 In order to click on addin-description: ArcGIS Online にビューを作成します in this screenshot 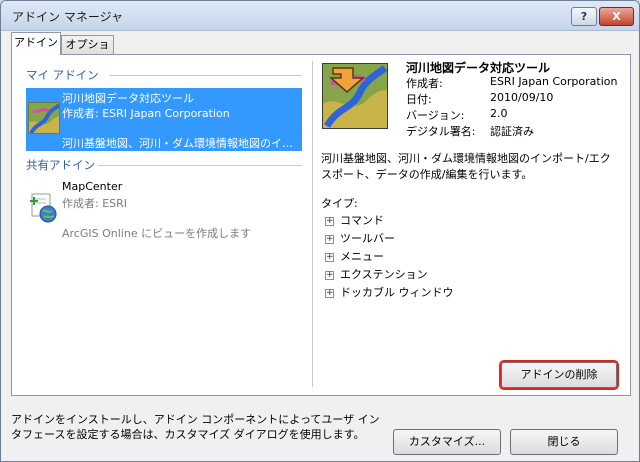, I will do `click(157, 233)`.